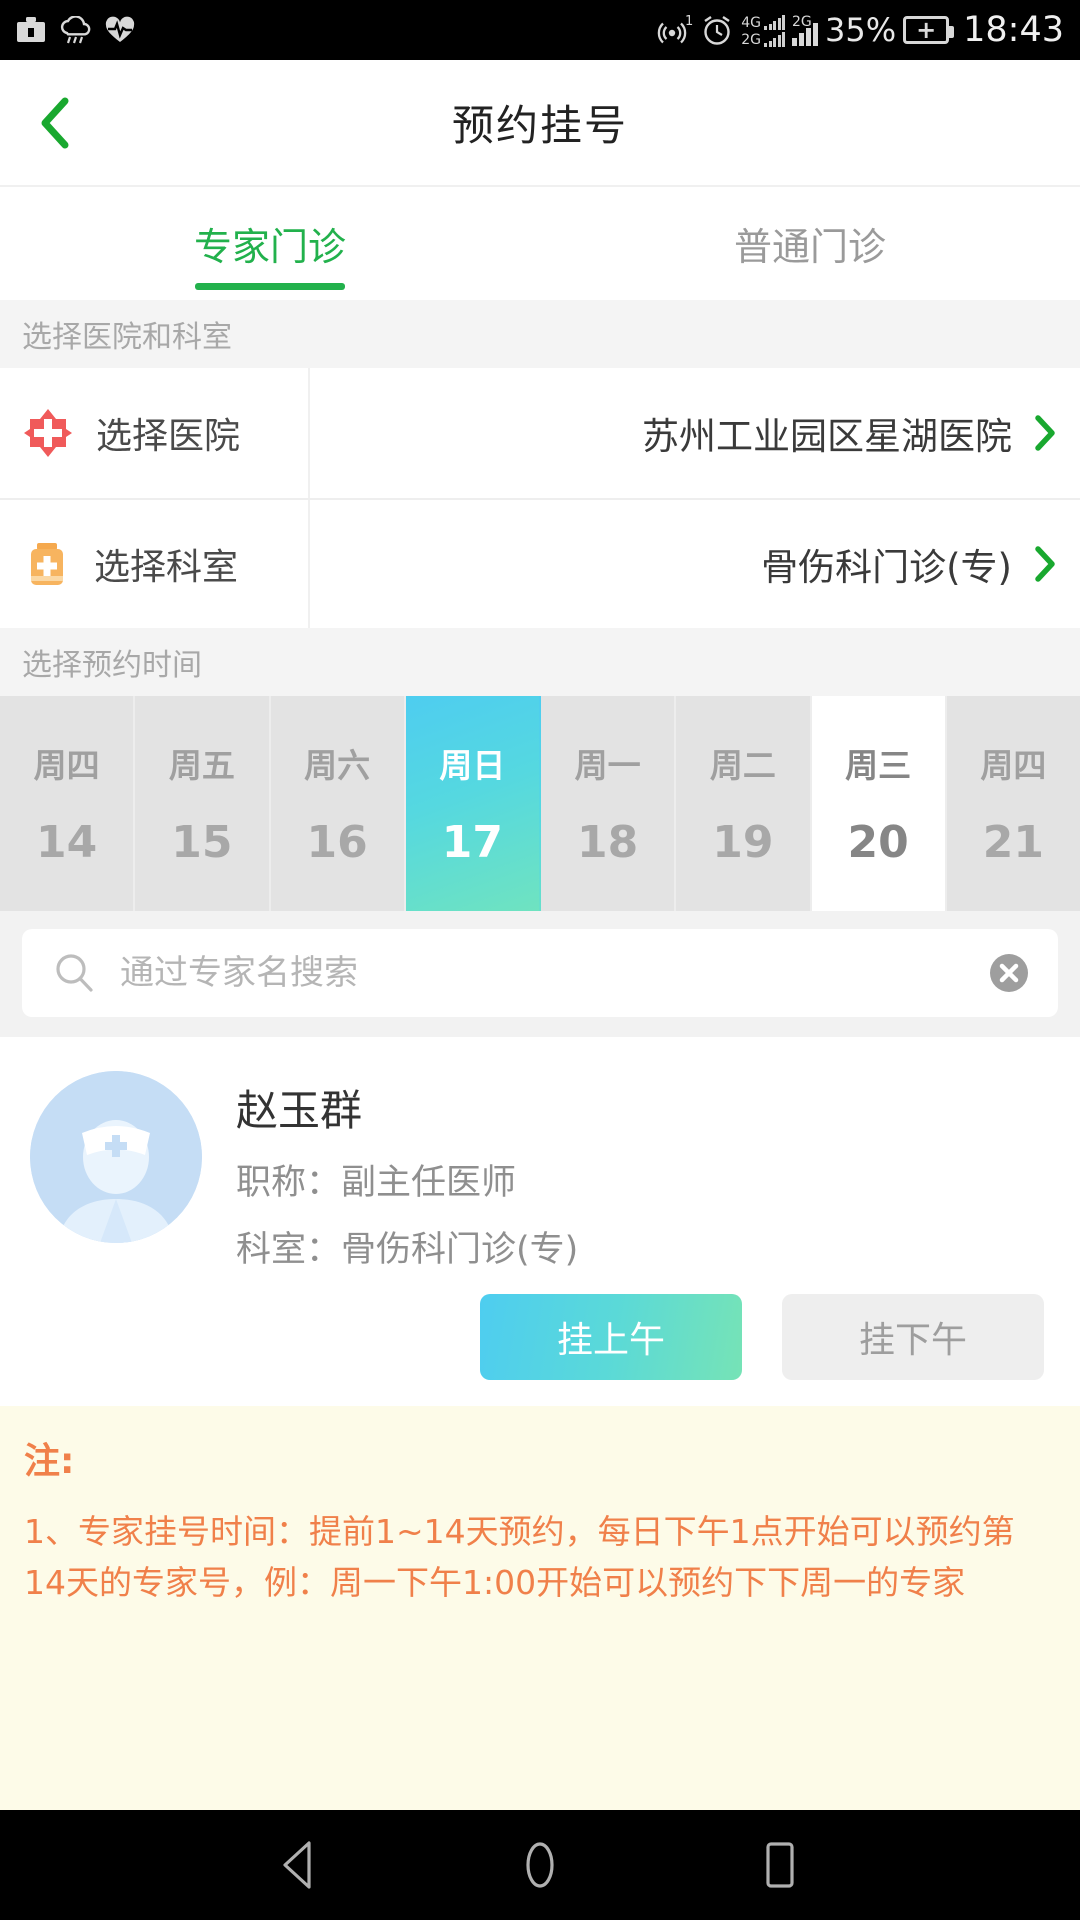 This screenshot has width=1080, height=1920. Describe the element at coordinates (827, 436) in the screenshot. I see `selected-hospital-value: 苏州工业园区星湖医院` at that location.